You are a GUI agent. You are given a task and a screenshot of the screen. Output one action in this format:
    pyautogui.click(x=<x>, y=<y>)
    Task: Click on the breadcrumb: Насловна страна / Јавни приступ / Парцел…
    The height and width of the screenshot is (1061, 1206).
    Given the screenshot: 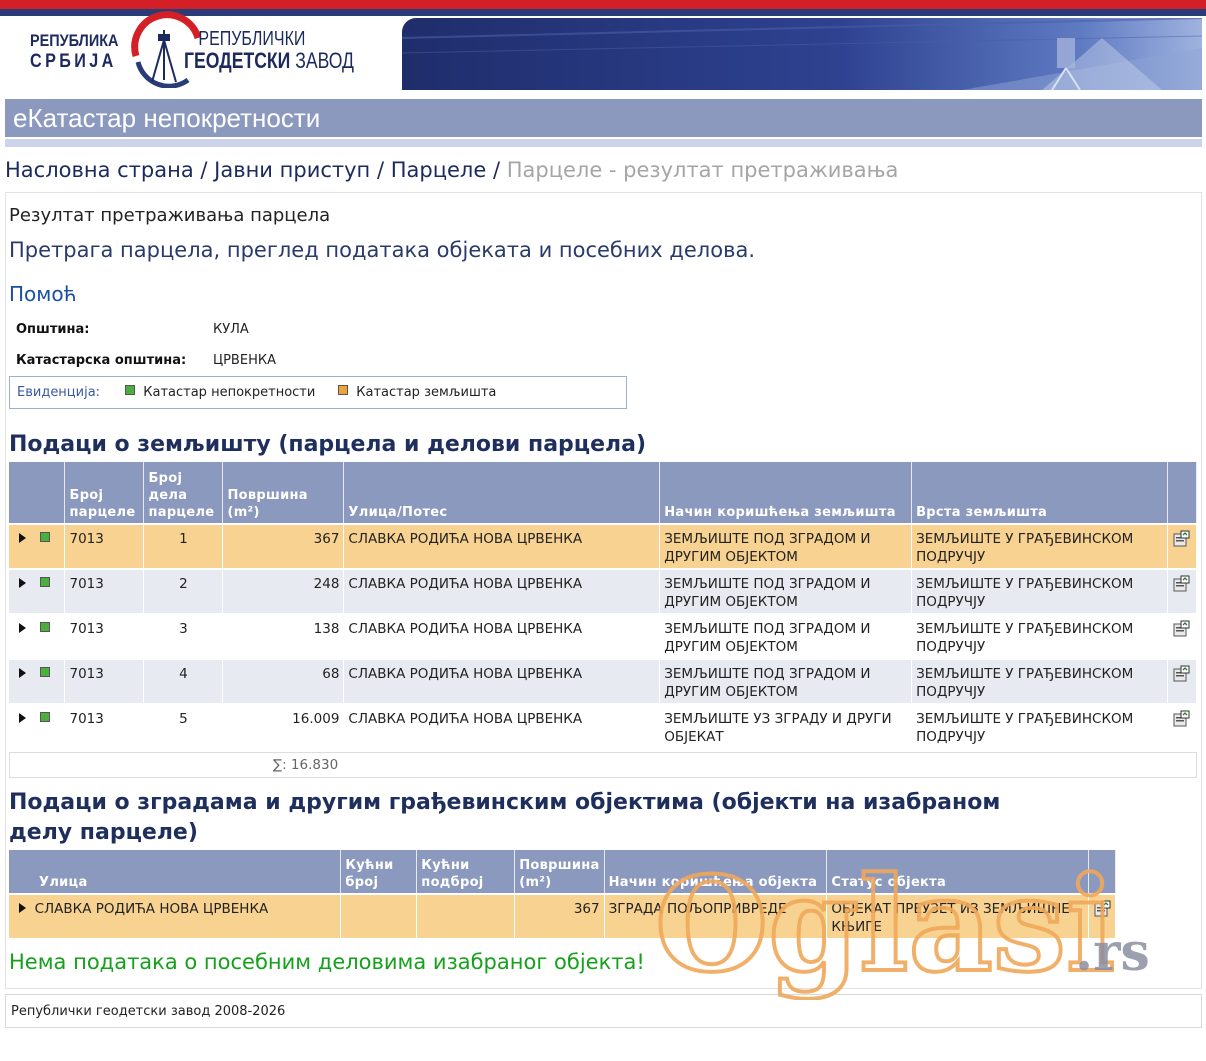 What is the action you would take?
    pyautogui.click(x=451, y=170)
    